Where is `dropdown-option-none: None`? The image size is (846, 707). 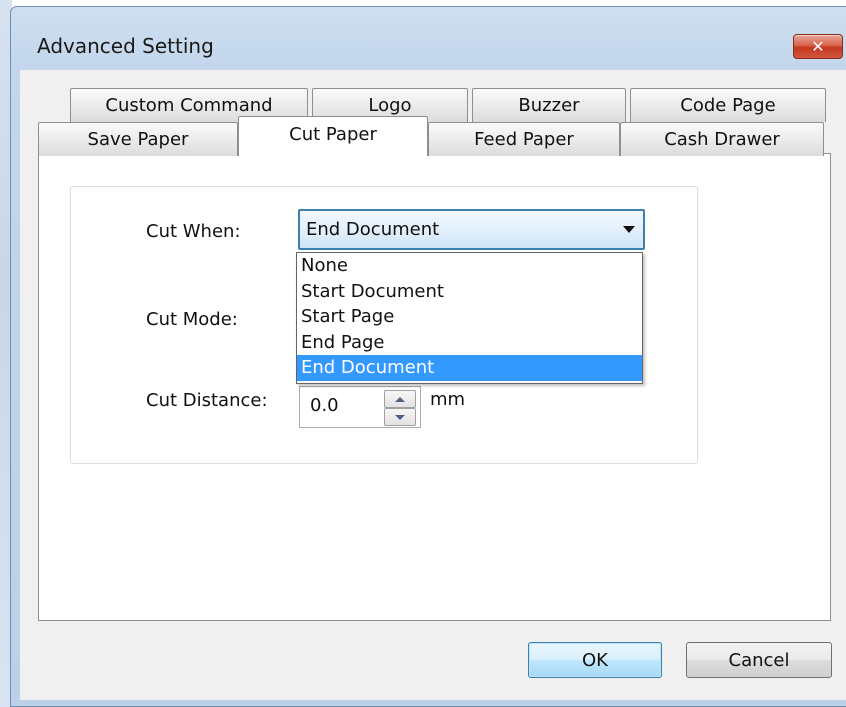 dropdown-option-none: None is located at coordinates (469, 266).